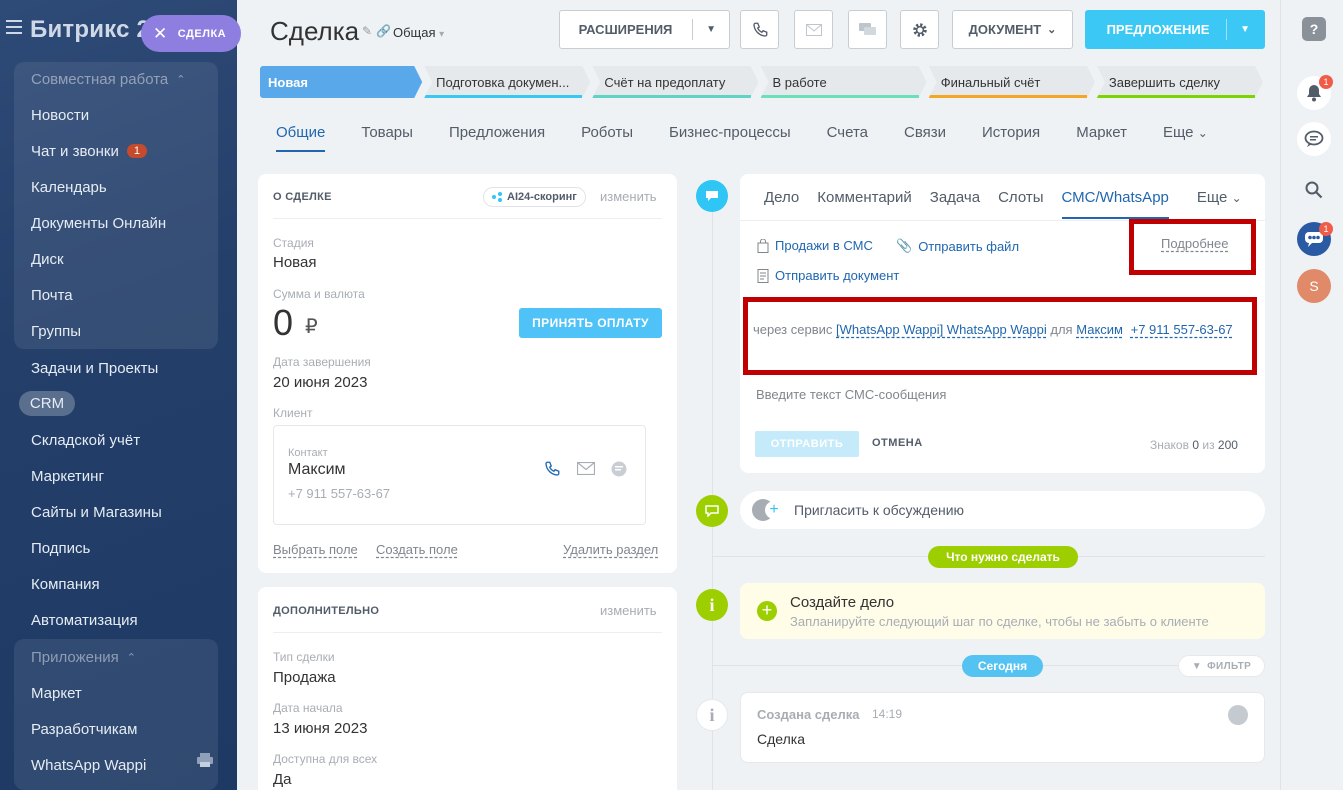  What do you see at coordinates (497, 197) in the screenshot?
I see `ai-scoring-icon` at bounding box center [497, 197].